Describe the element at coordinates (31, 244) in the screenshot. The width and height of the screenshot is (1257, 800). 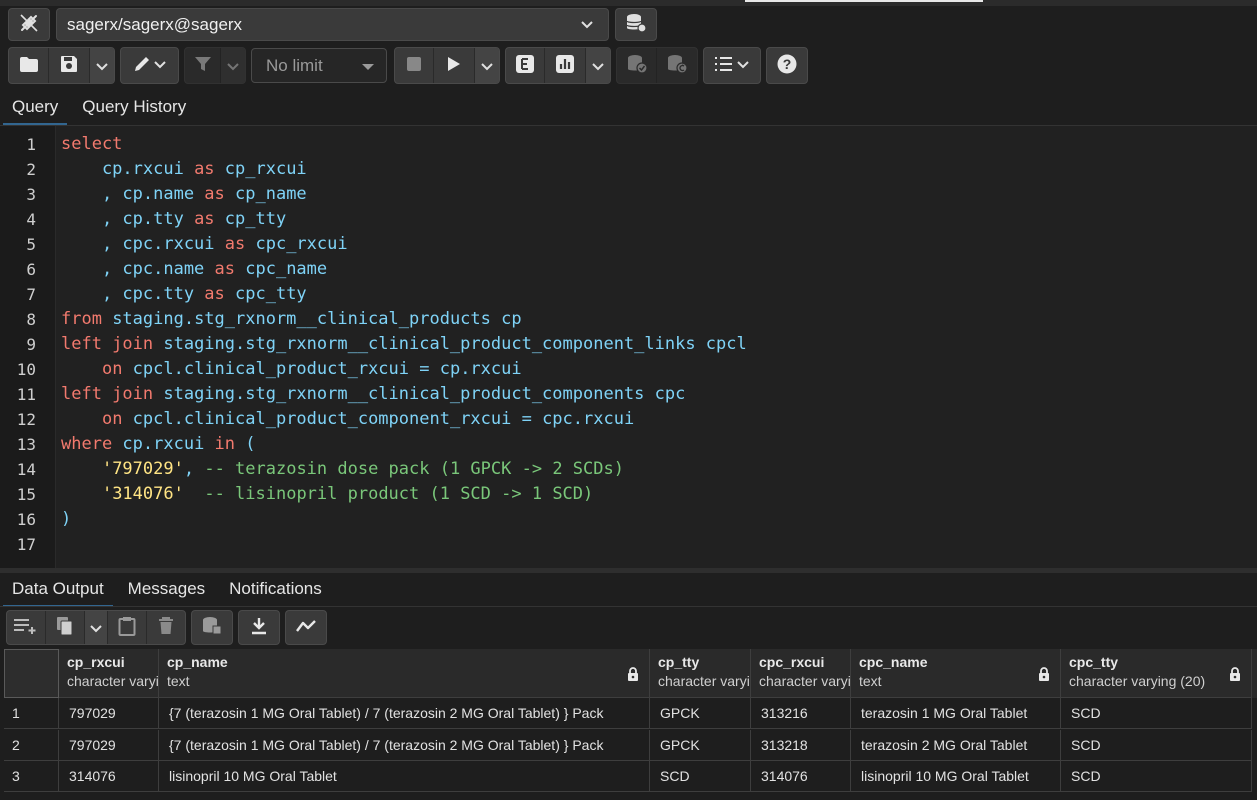
I see `line-number: 5` at that location.